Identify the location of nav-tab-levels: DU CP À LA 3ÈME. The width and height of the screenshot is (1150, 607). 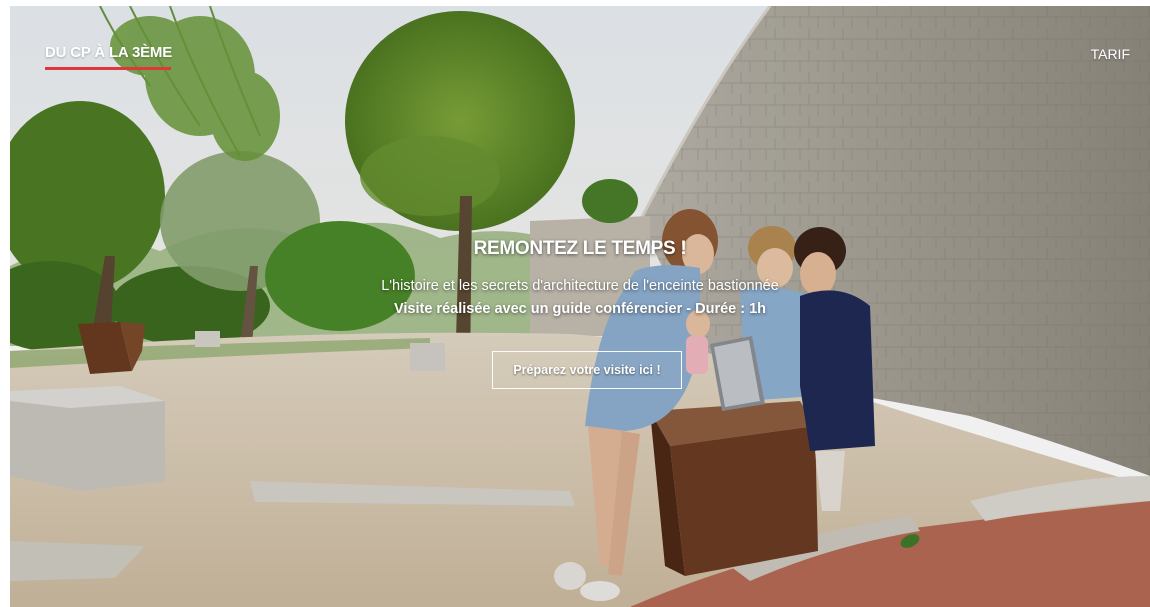
(109, 57).